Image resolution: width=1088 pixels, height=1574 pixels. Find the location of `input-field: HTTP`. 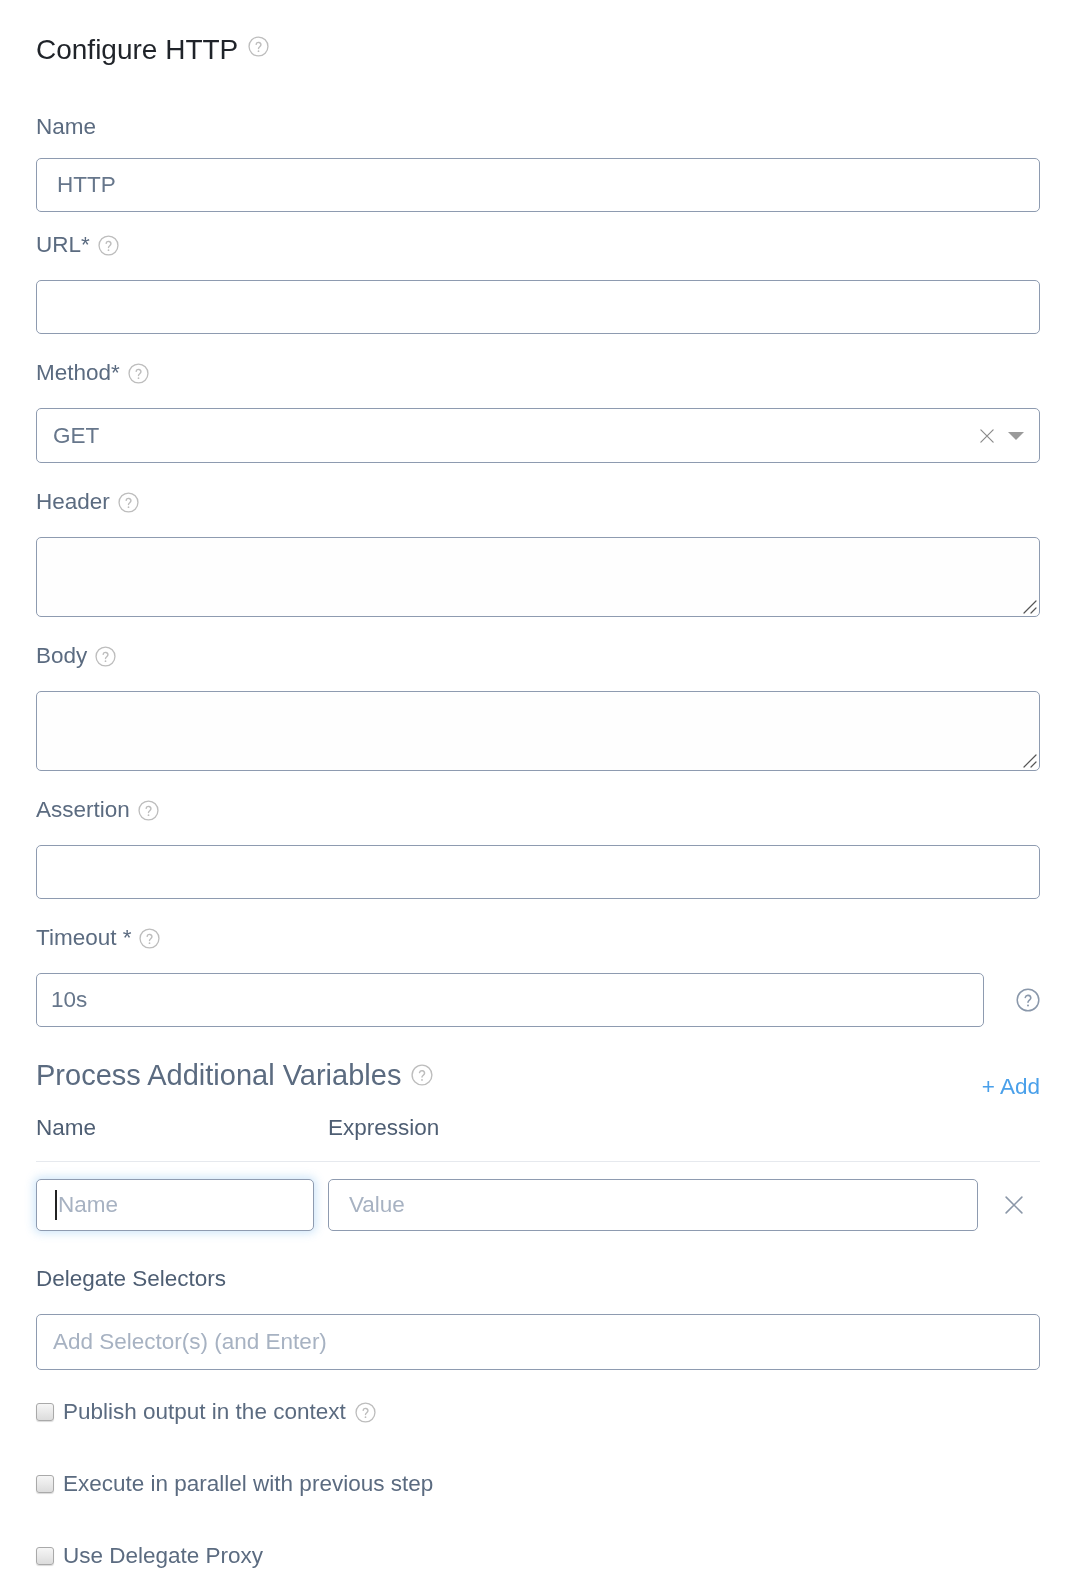

input-field: HTTP is located at coordinates (538, 185).